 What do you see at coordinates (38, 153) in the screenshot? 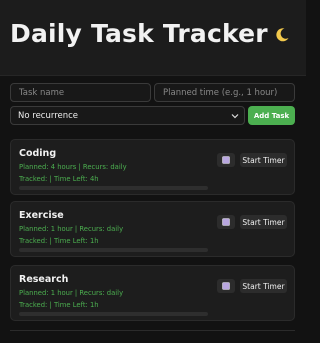
I see `task-title: Coding` at bounding box center [38, 153].